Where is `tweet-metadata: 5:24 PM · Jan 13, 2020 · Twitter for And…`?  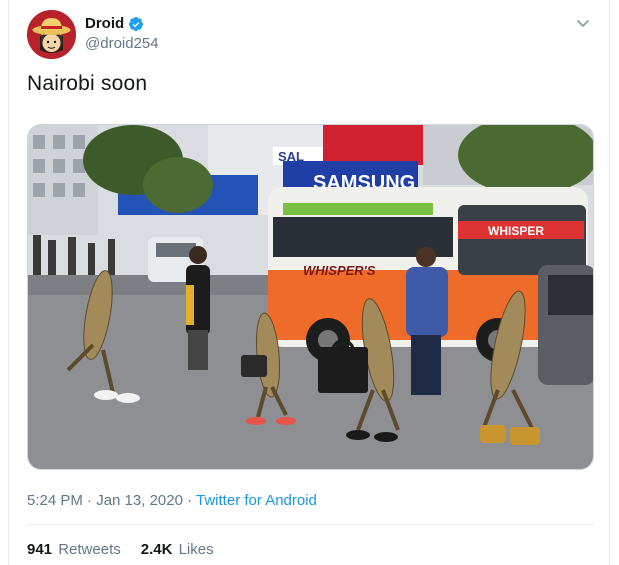 tweet-metadata: 5:24 PM · Jan 13, 2020 · Twitter for And… is located at coordinates (172, 500).